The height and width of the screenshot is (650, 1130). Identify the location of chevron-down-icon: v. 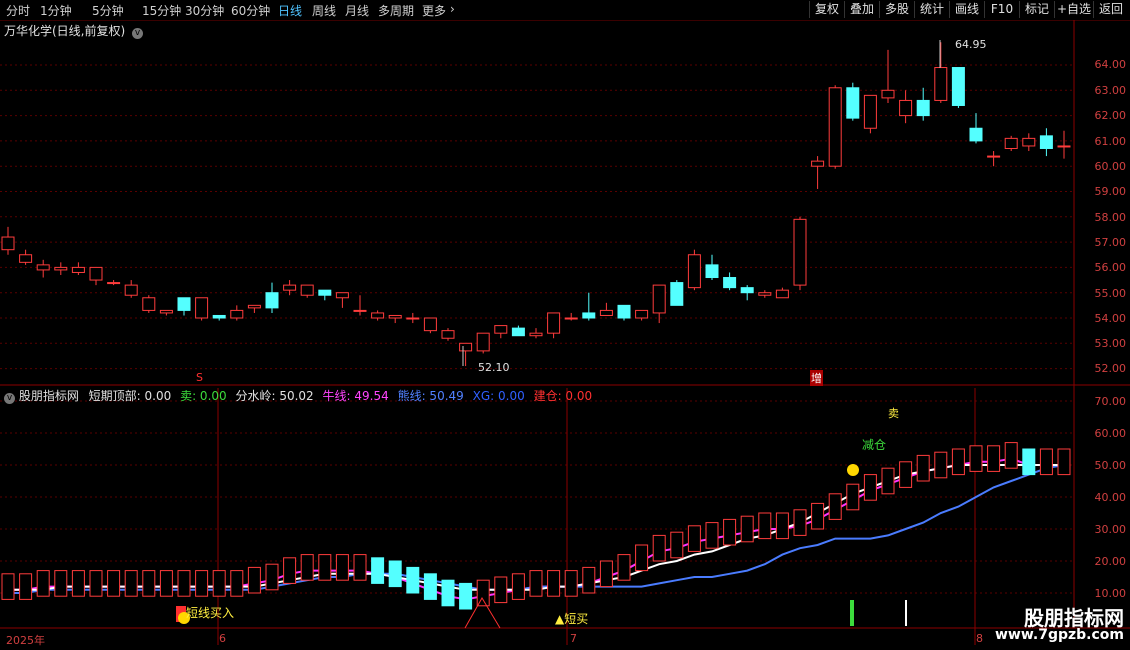
(138, 33).